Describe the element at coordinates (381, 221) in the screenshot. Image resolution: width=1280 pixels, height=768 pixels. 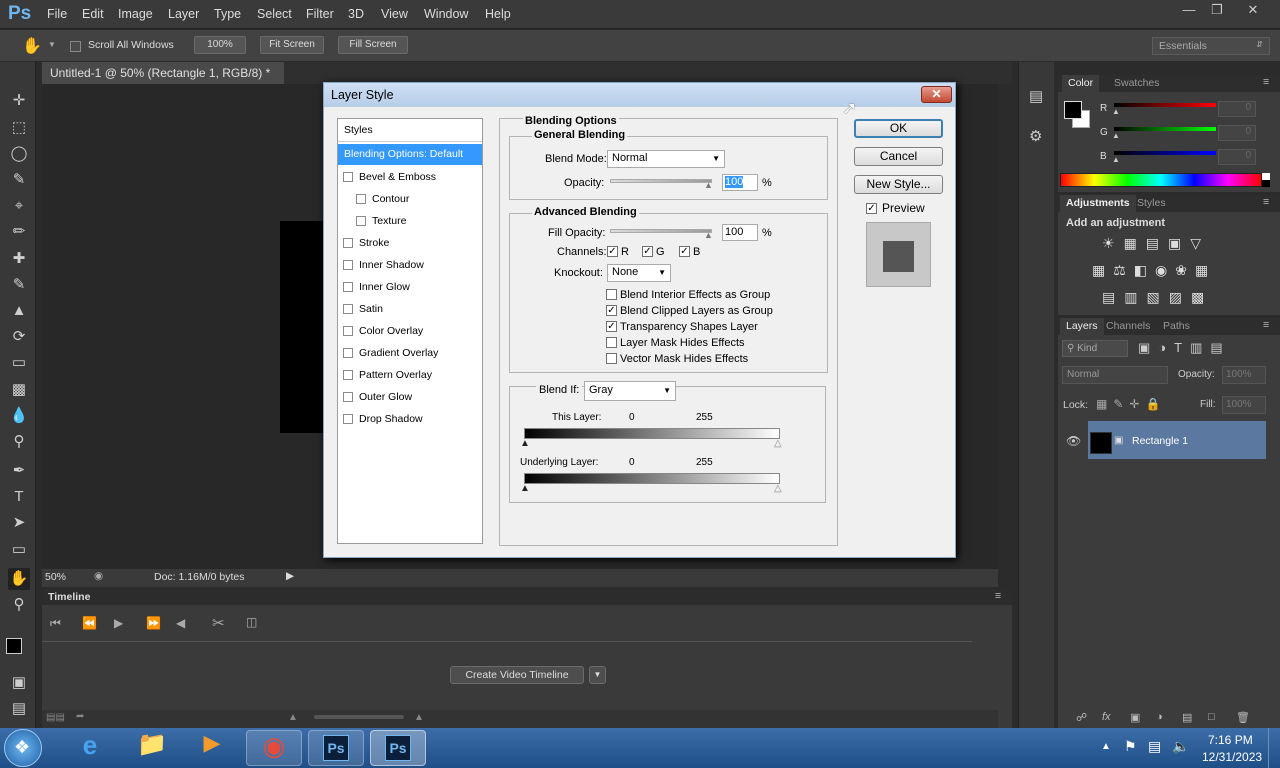
I see `style-texture: Texture` at that location.